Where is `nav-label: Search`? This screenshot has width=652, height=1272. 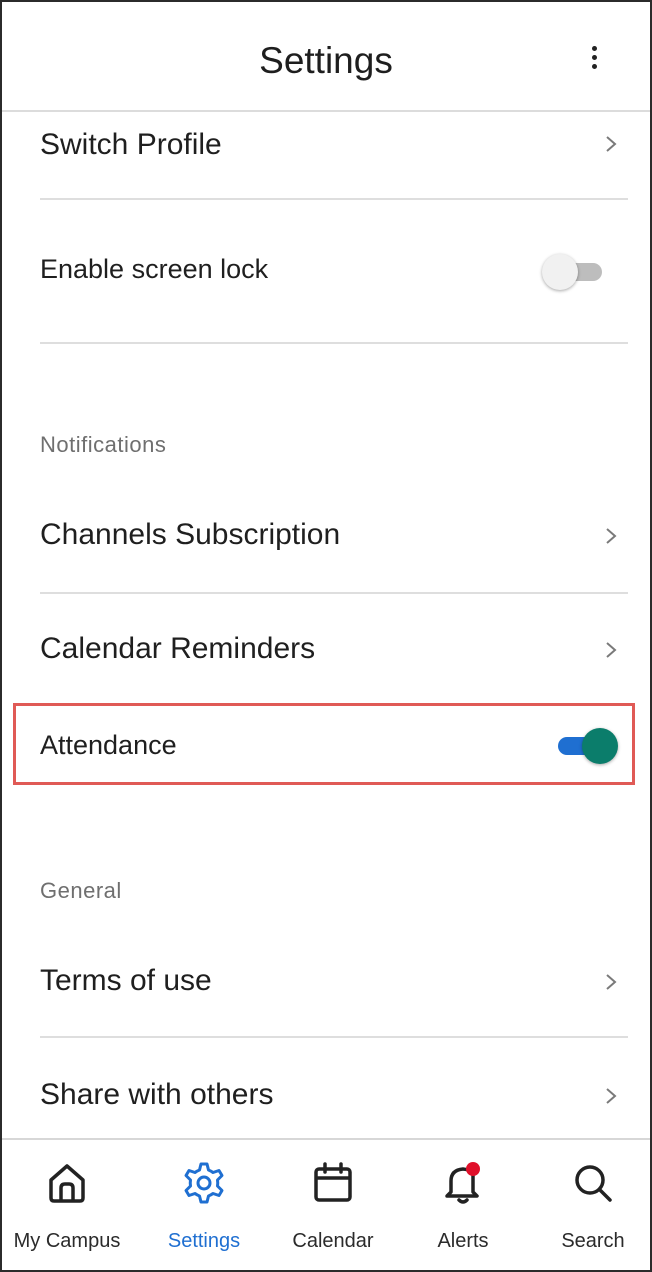 nav-label: Search is located at coordinates (593, 1241).